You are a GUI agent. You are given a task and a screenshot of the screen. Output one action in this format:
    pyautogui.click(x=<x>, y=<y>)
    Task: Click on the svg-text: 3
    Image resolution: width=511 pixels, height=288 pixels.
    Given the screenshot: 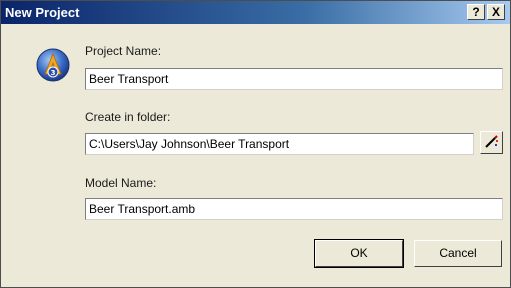 What is the action you would take?
    pyautogui.click(x=53, y=73)
    